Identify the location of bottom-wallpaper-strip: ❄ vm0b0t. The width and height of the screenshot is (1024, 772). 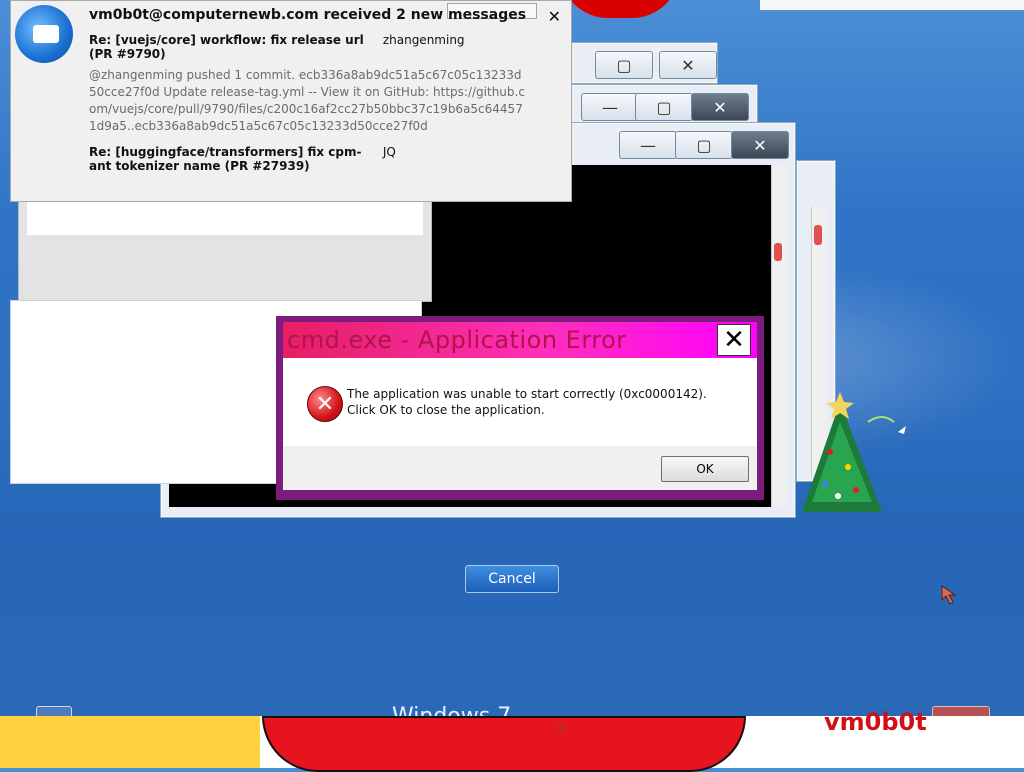
(512, 740).